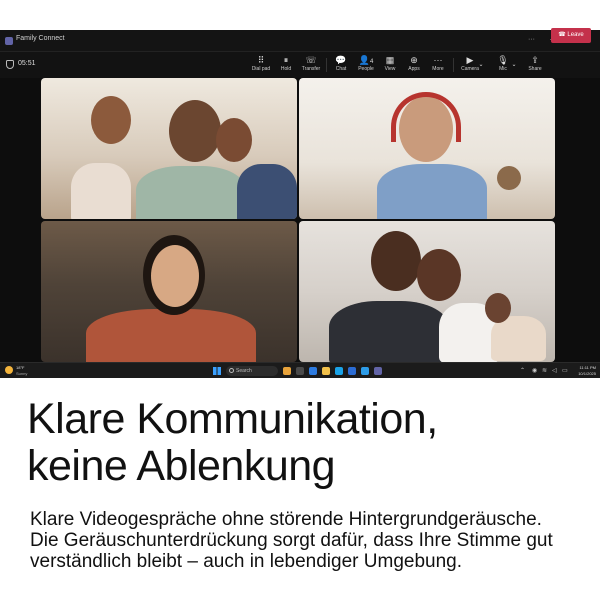  I want to click on volume-icon: ◁, so click(554, 371).